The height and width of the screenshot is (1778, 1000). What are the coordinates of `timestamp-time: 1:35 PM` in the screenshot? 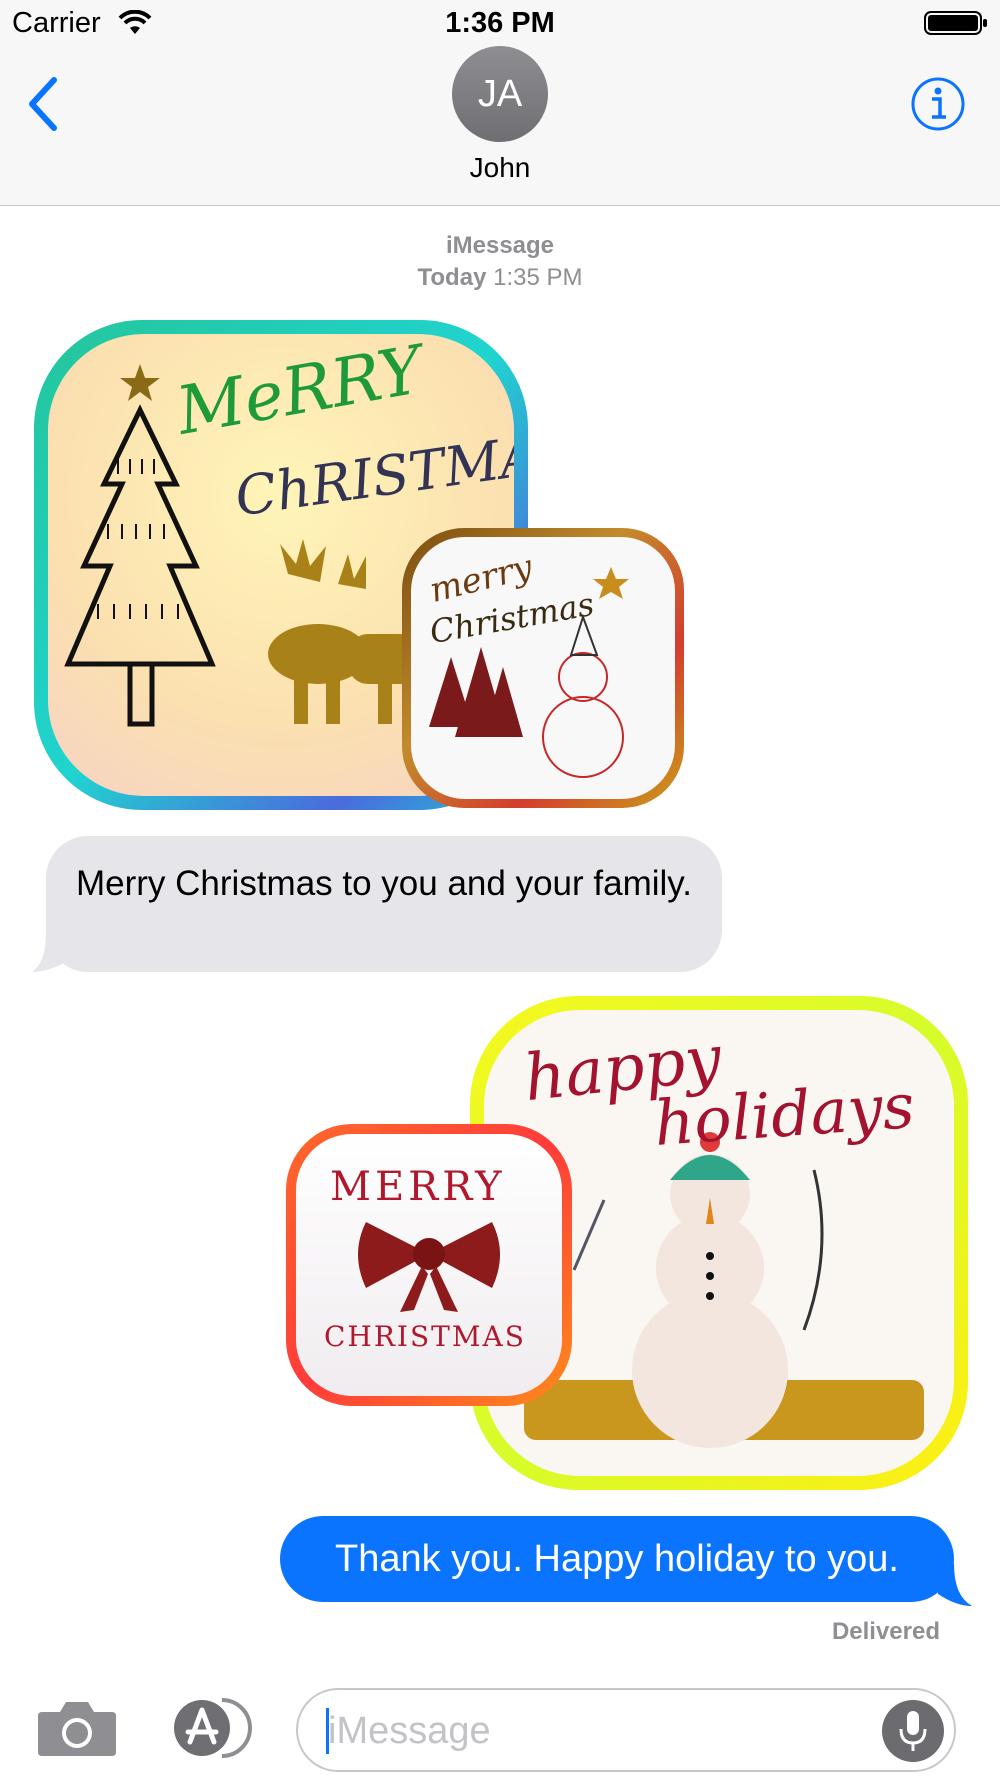 It's located at (538, 277).